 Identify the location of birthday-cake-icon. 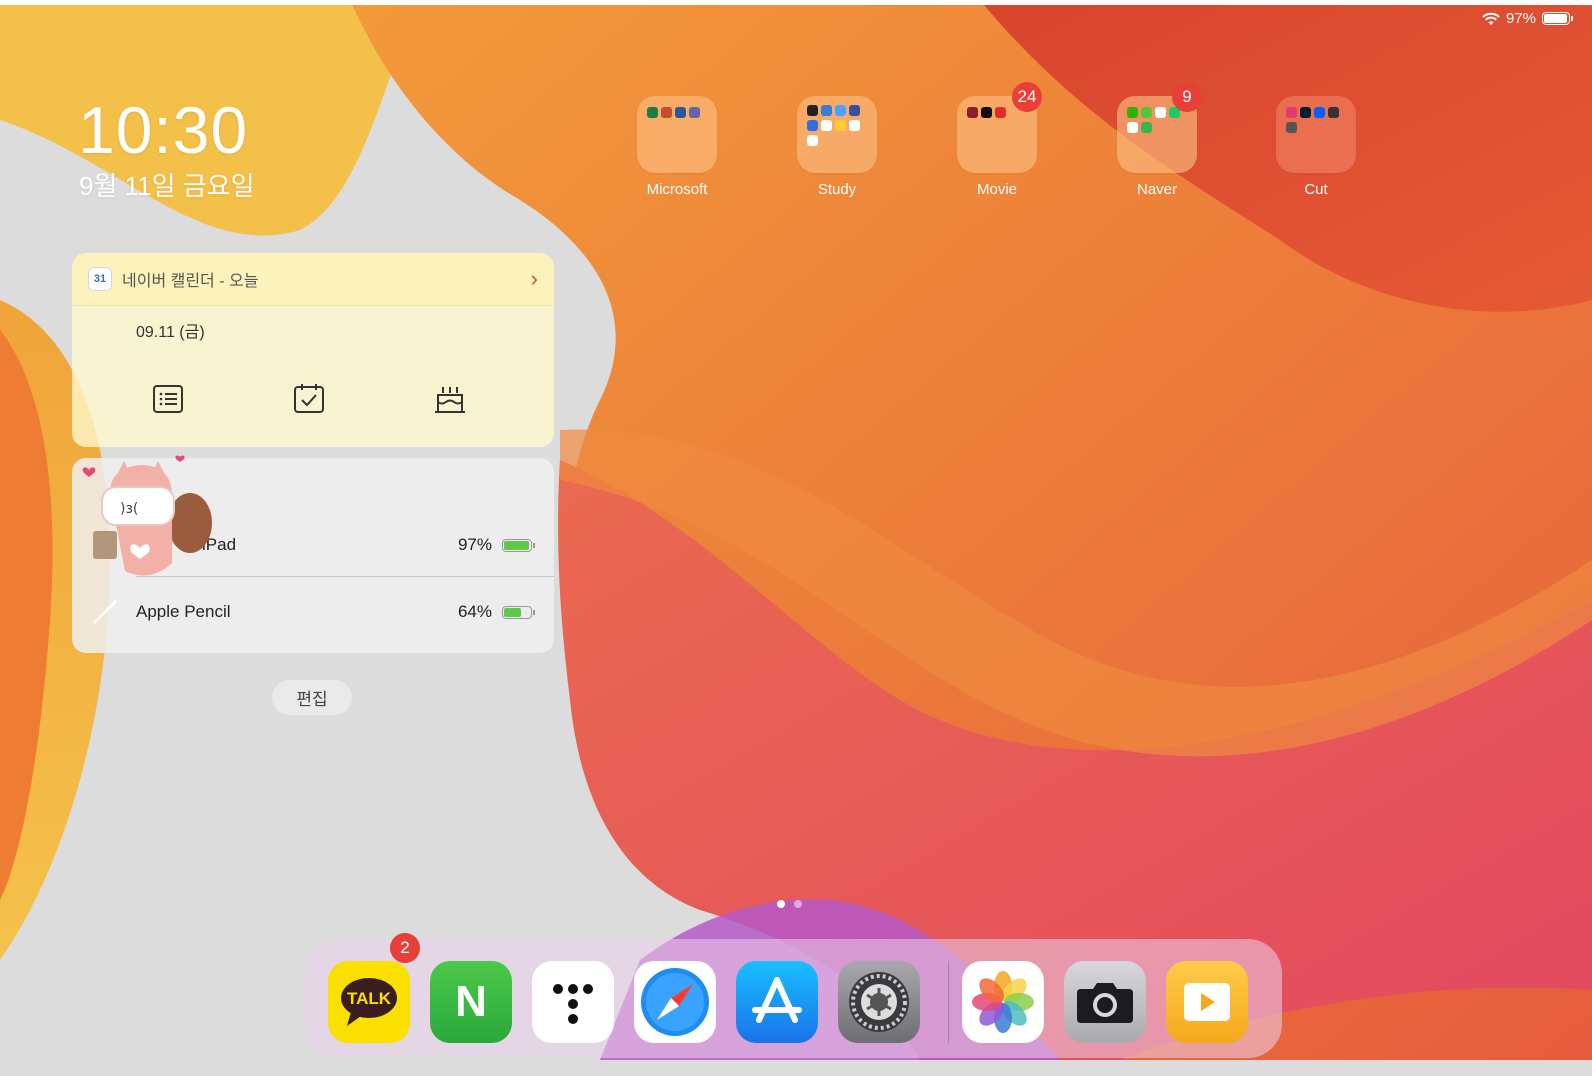
(450, 399).